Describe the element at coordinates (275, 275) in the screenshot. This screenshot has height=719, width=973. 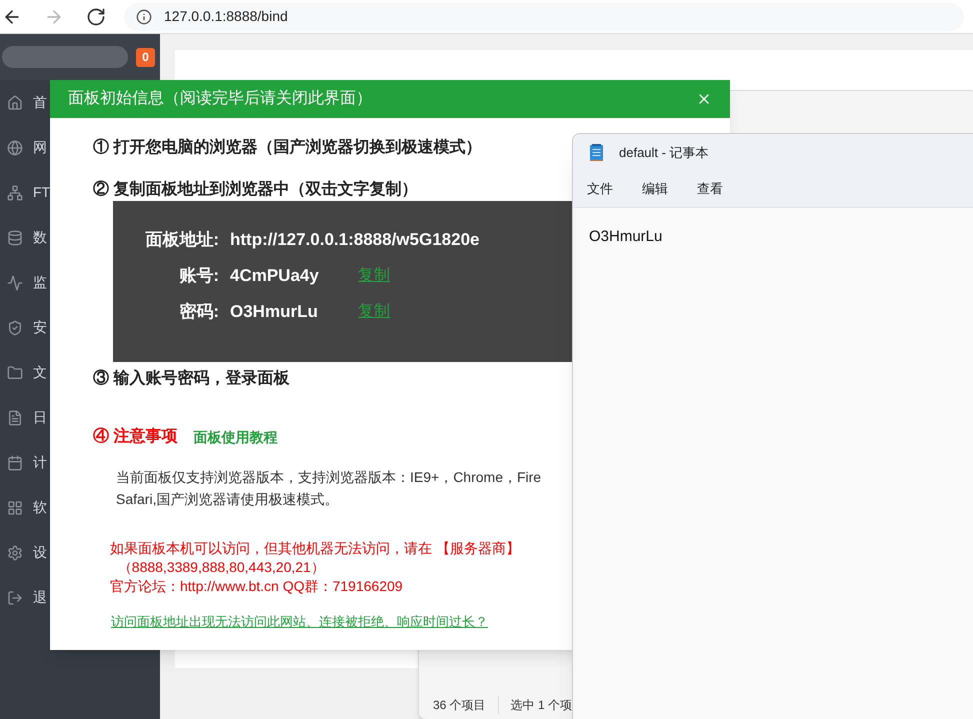
I see `credential-value: 4CmPUa4y` at that location.